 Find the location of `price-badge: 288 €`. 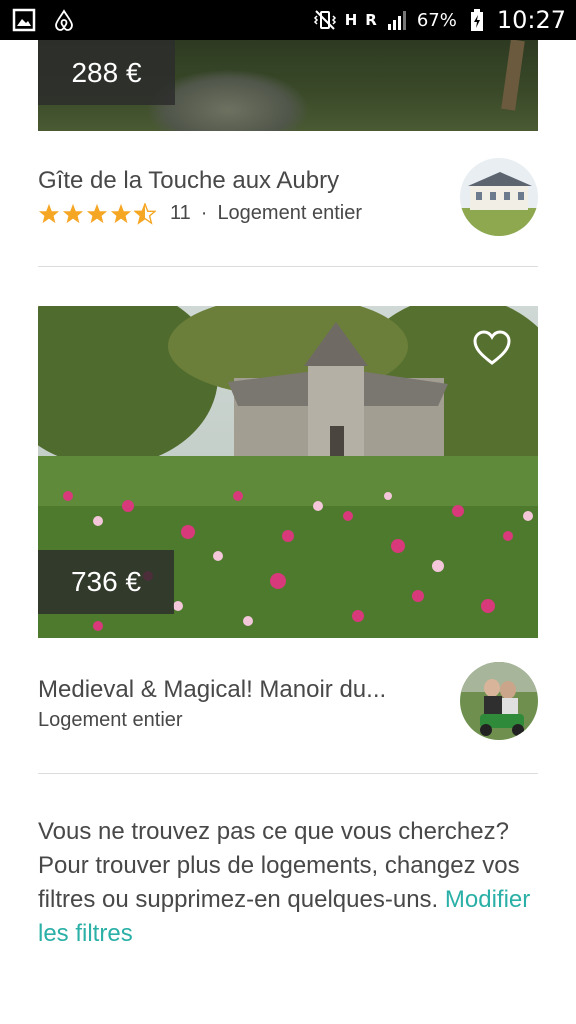

price-badge: 288 € is located at coordinates (106, 72).